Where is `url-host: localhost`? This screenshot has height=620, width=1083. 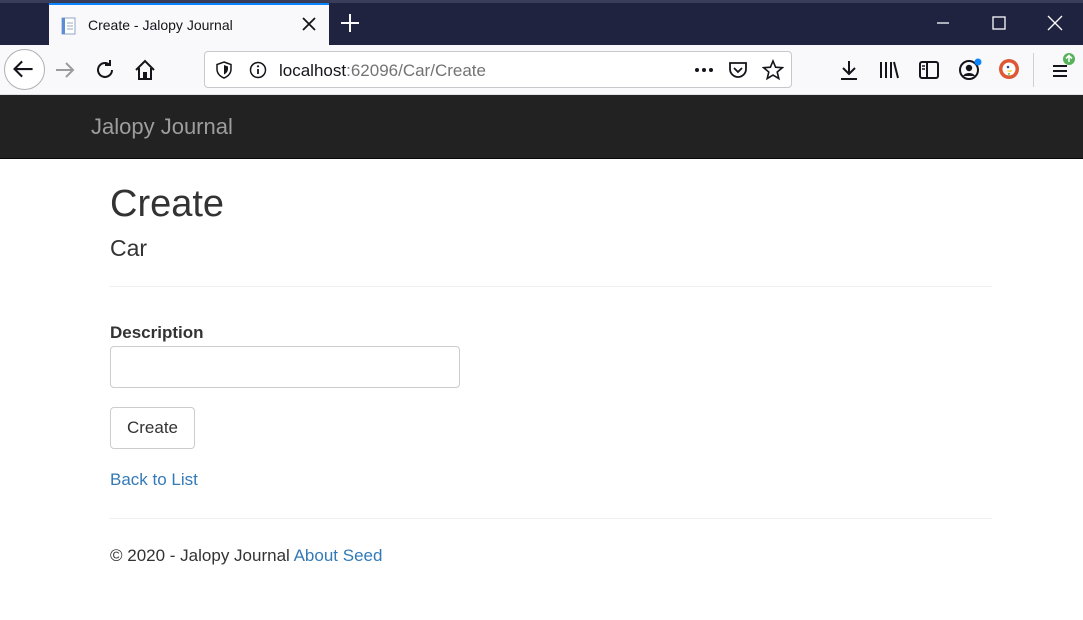 url-host: localhost is located at coordinates (313, 70).